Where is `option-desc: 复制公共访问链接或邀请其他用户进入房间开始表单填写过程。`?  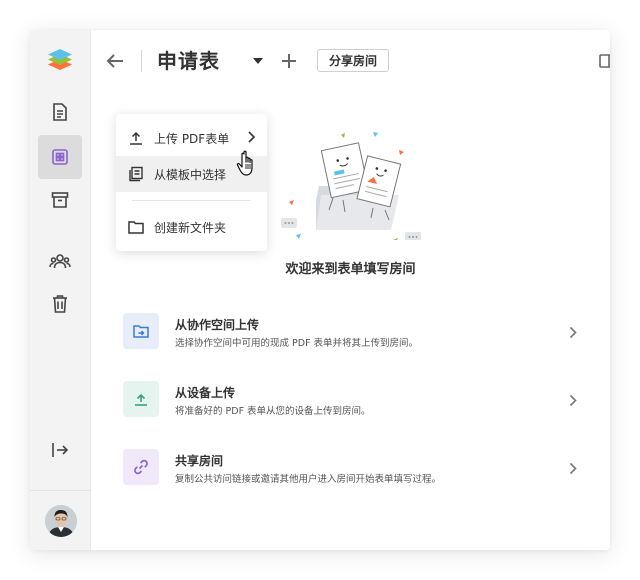 option-desc: 复制公共访问链接或邀请其他用户进入房间开始表单填写过程。 is located at coordinates (308, 479).